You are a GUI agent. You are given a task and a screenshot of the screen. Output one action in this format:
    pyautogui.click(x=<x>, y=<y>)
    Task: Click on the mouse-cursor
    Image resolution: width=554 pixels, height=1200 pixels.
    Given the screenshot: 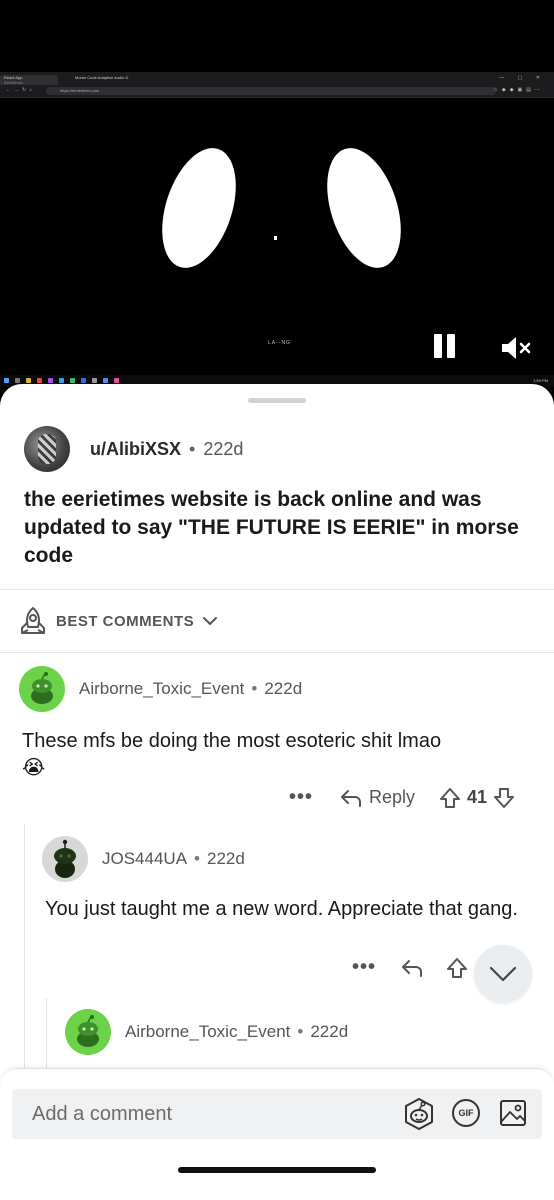 What is the action you would take?
    pyautogui.click(x=275, y=238)
    